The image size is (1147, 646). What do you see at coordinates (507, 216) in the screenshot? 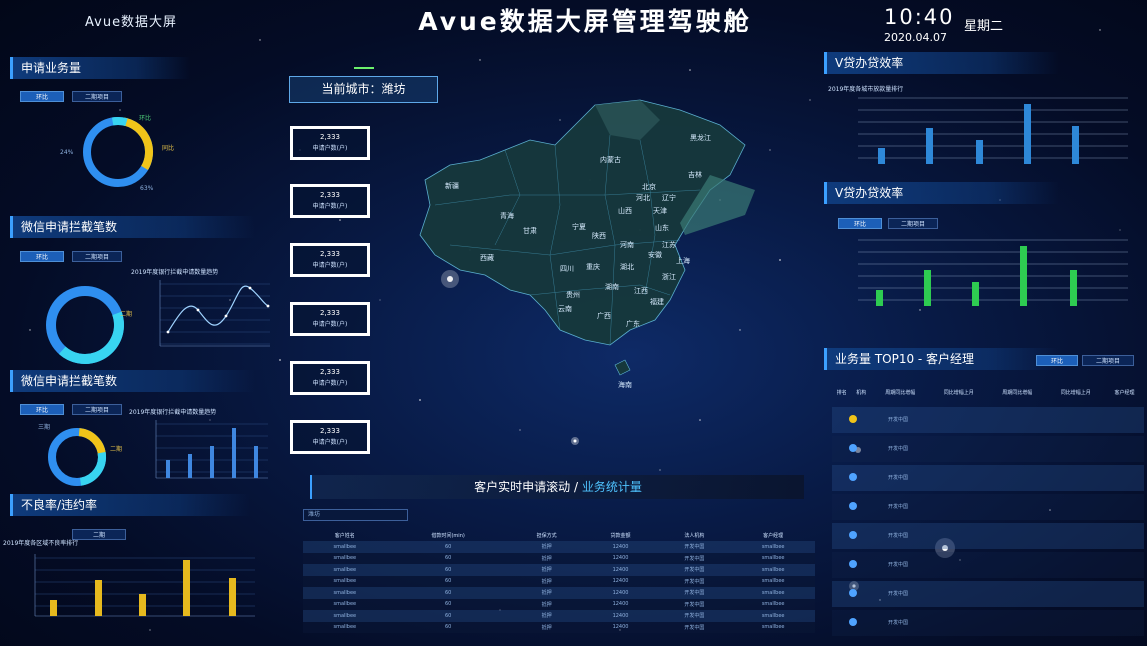
I see `map-label: 青海` at bounding box center [507, 216].